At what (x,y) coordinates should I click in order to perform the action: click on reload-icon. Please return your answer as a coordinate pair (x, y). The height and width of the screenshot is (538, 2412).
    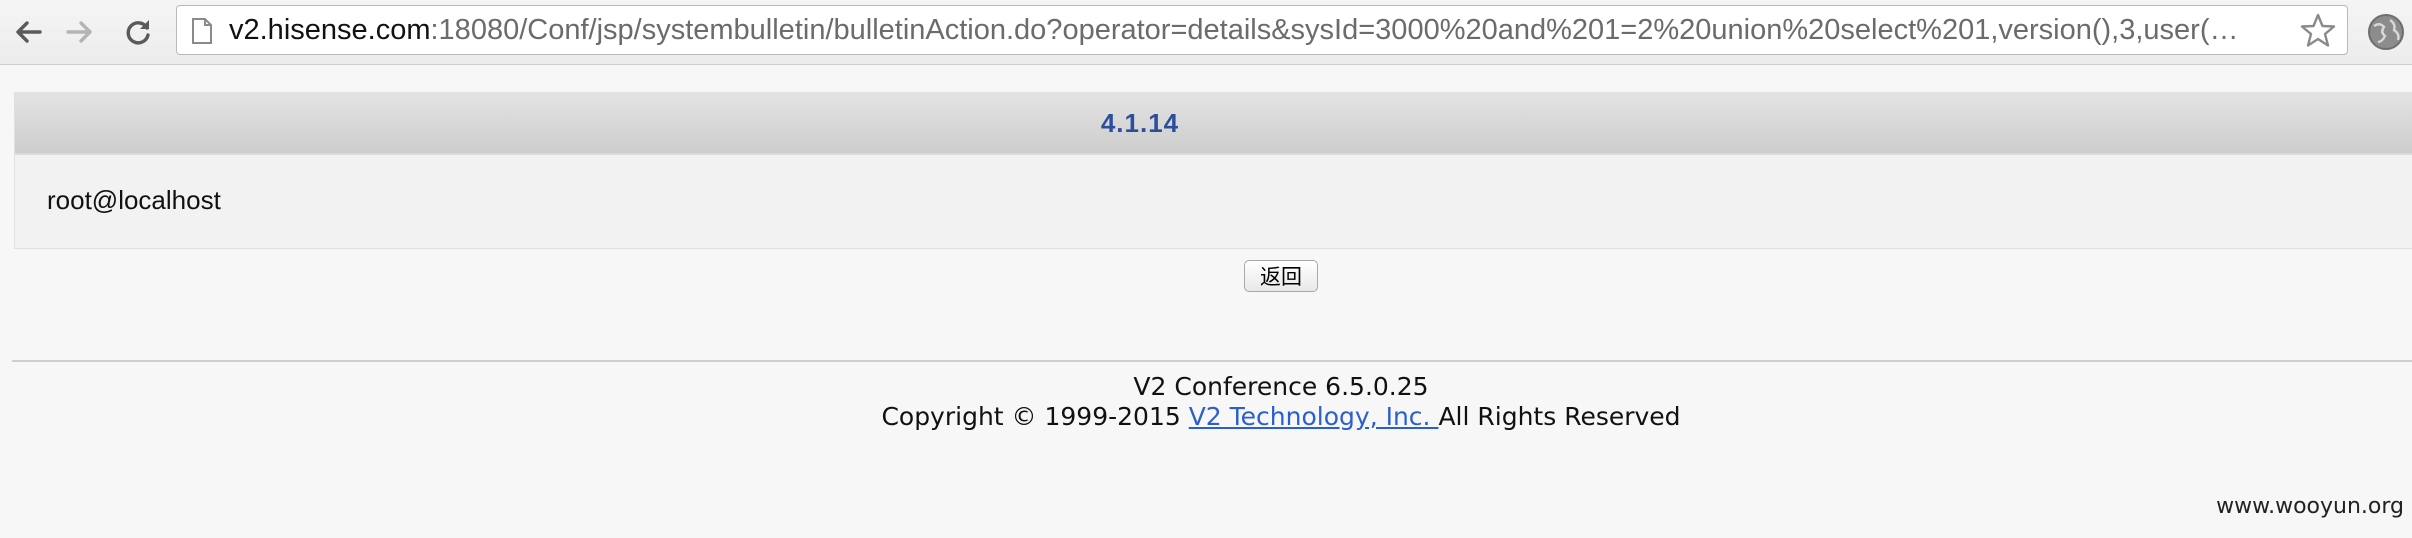
    Looking at the image, I should click on (138, 32).